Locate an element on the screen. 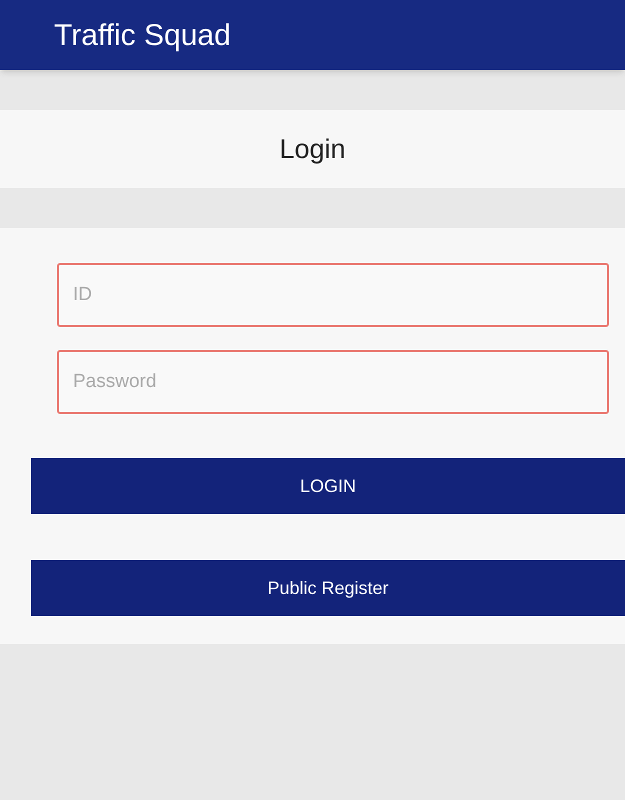  input-field: Password is located at coordinates (333, 382).